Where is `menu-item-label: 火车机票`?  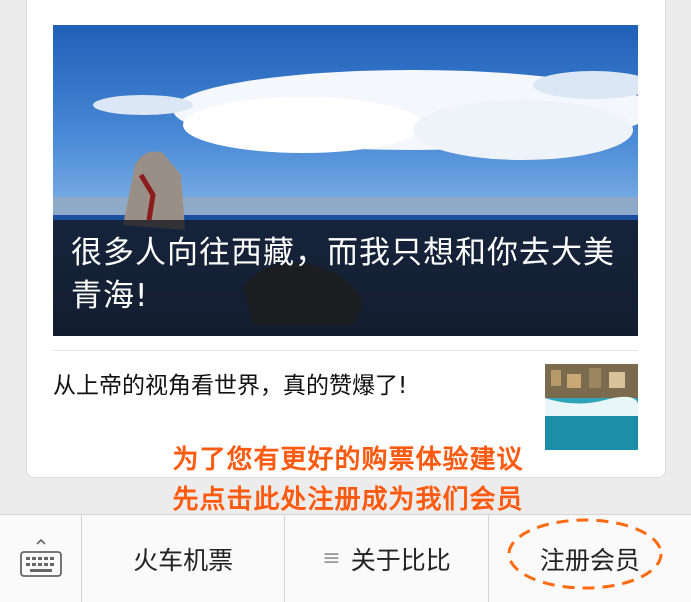 menu-item-label: 火车机票 is located at coordinates (183, 560).